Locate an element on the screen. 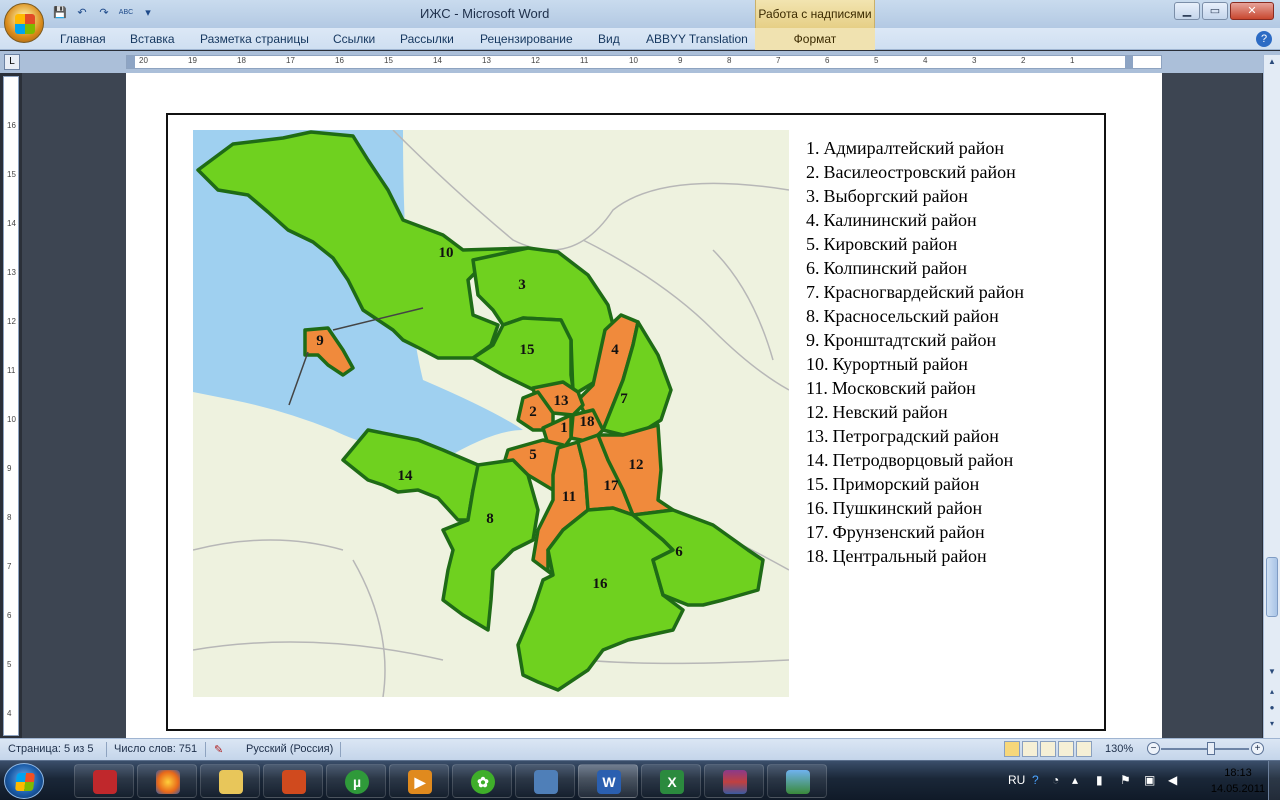 This screenshot has width=1280, height=800. show-desktop-button is located at coordinates (1274, 780).